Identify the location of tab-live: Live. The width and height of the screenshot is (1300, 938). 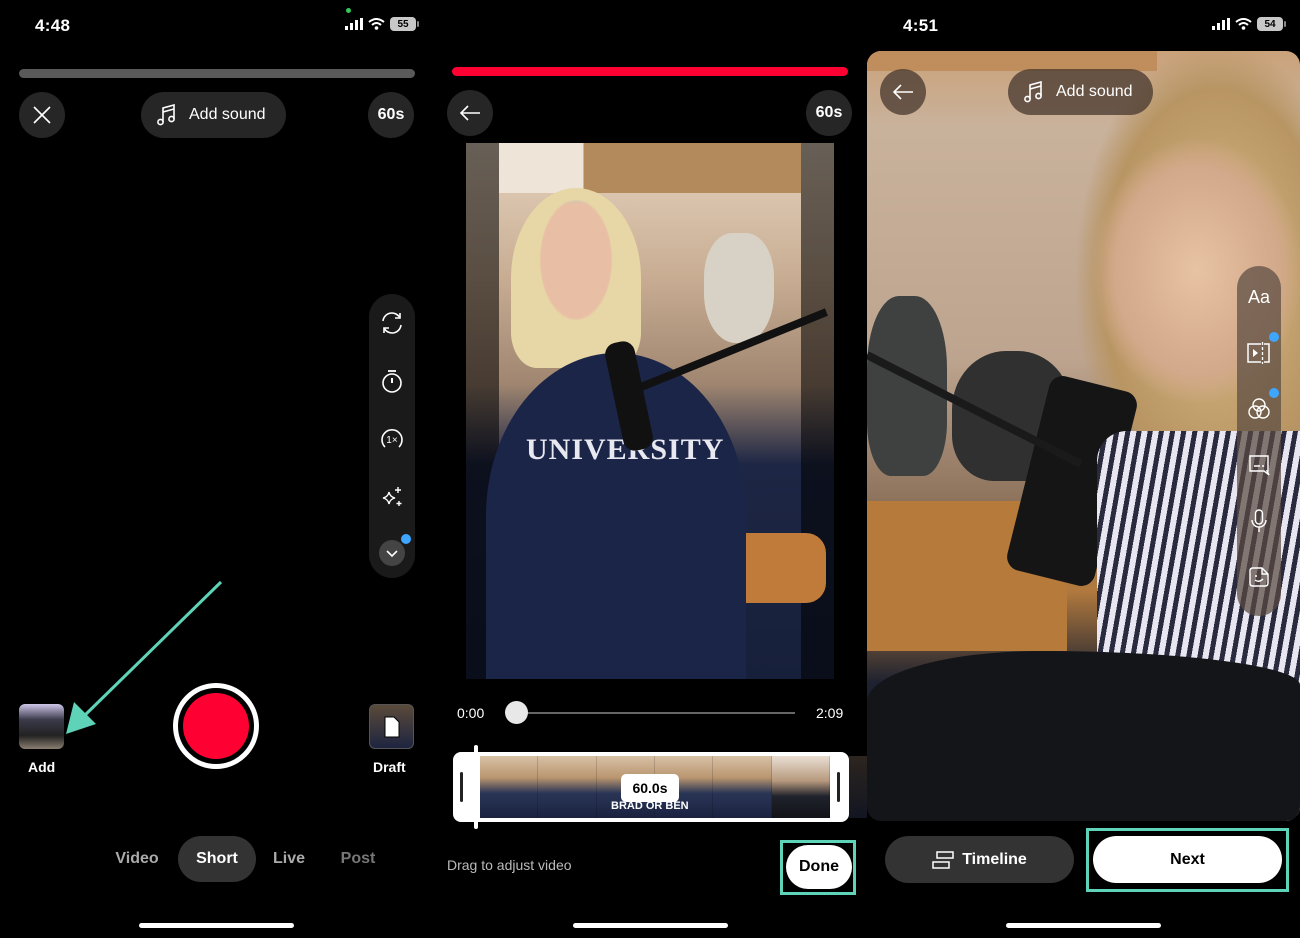
(289, 859).